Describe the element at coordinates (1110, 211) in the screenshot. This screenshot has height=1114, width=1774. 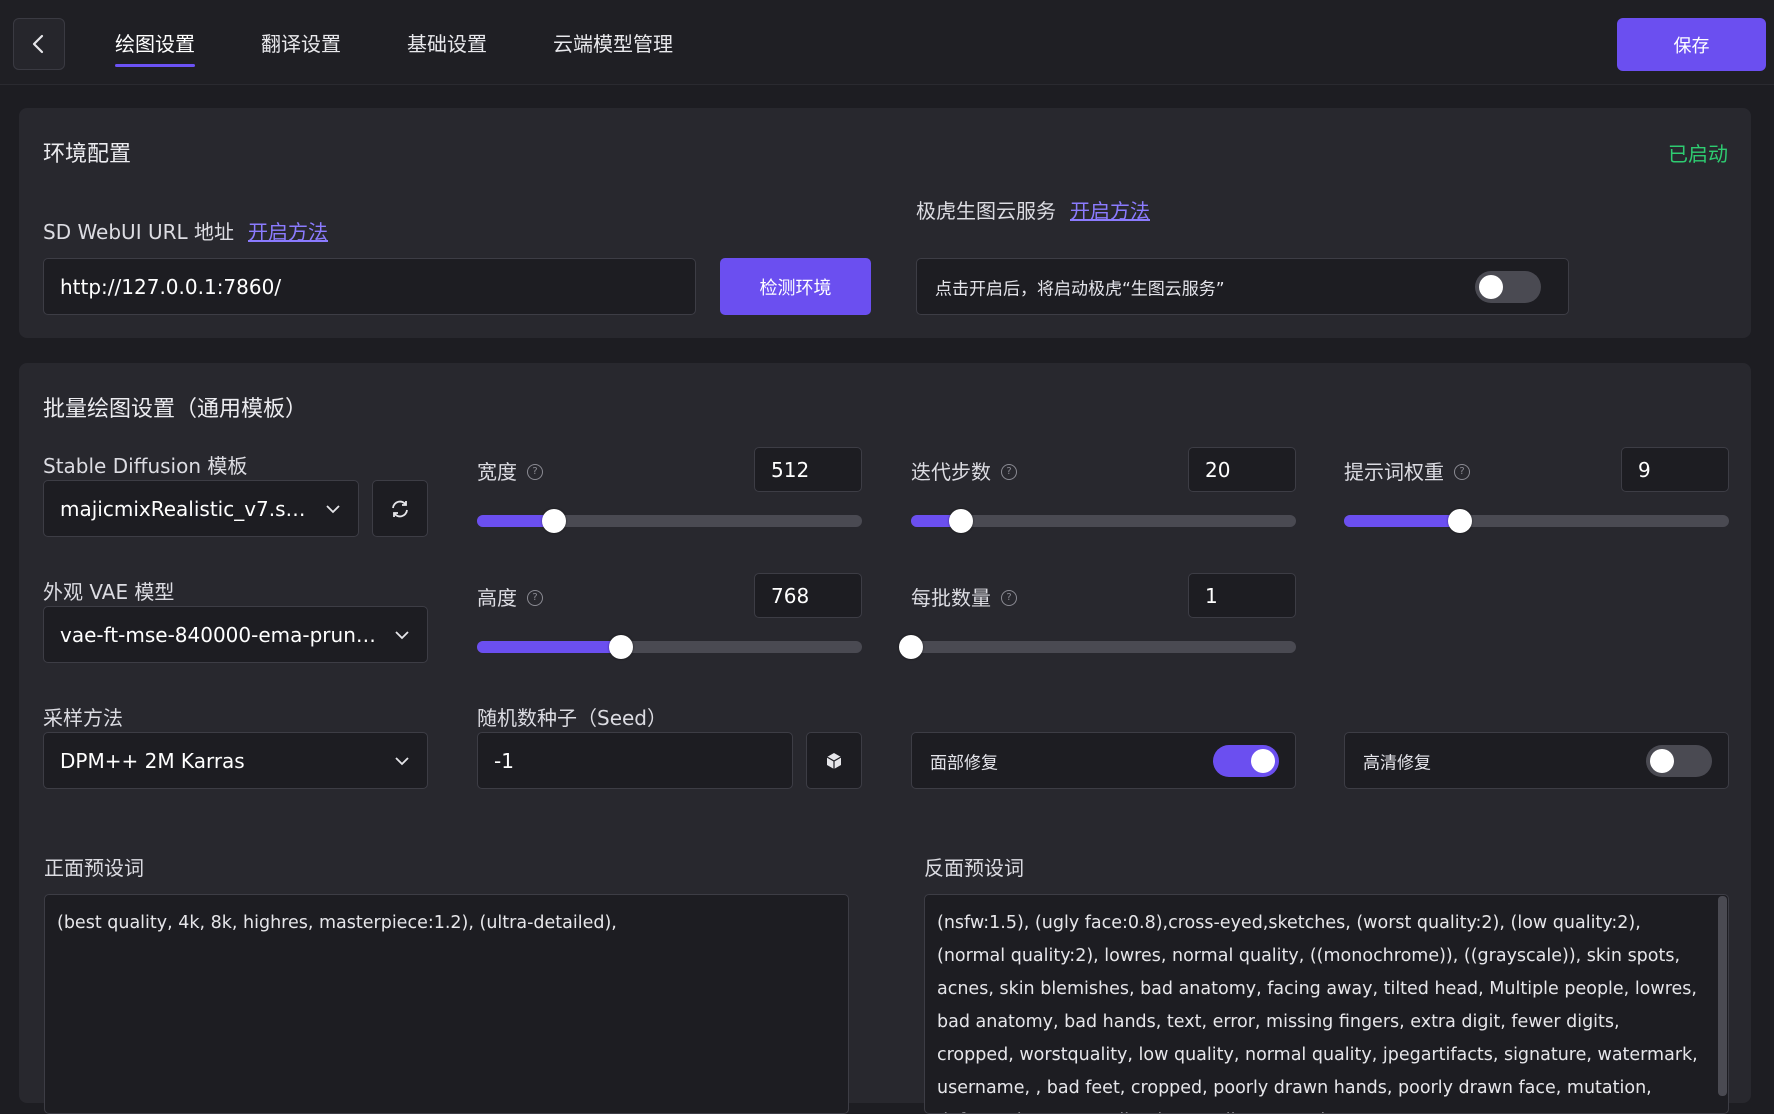
I see `cloud-service-help-link: 开启方法` at that location.